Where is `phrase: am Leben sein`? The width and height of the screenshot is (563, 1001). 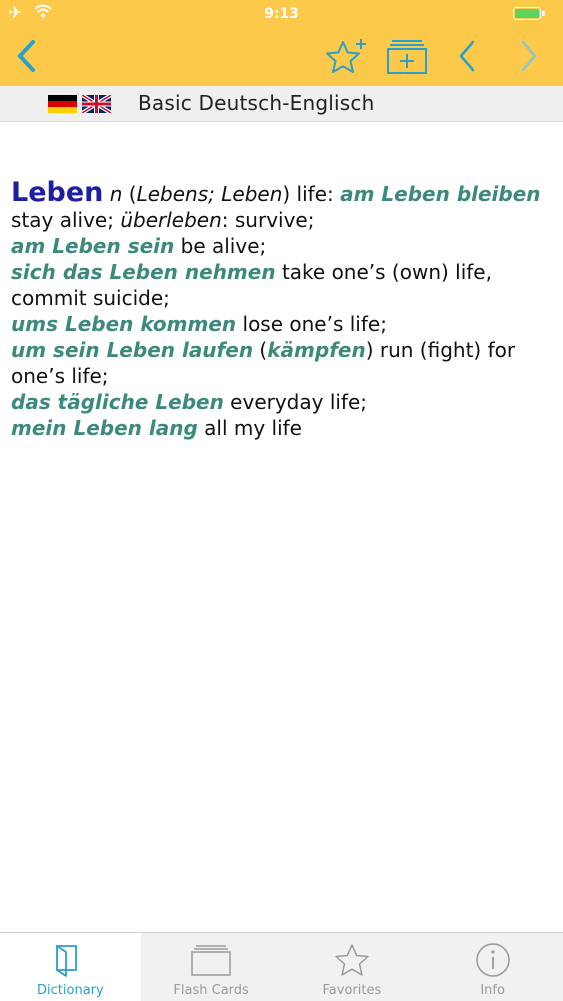
phrase: am Leben sein is located at coordinates (92, 246).